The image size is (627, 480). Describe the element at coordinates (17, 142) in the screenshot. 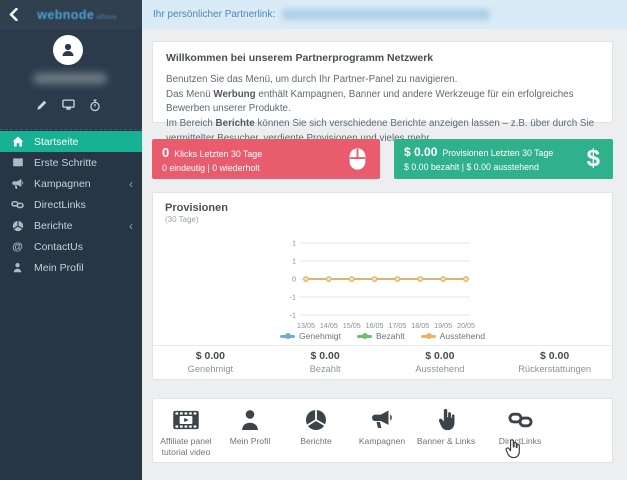

I see `home-icon` at that location.